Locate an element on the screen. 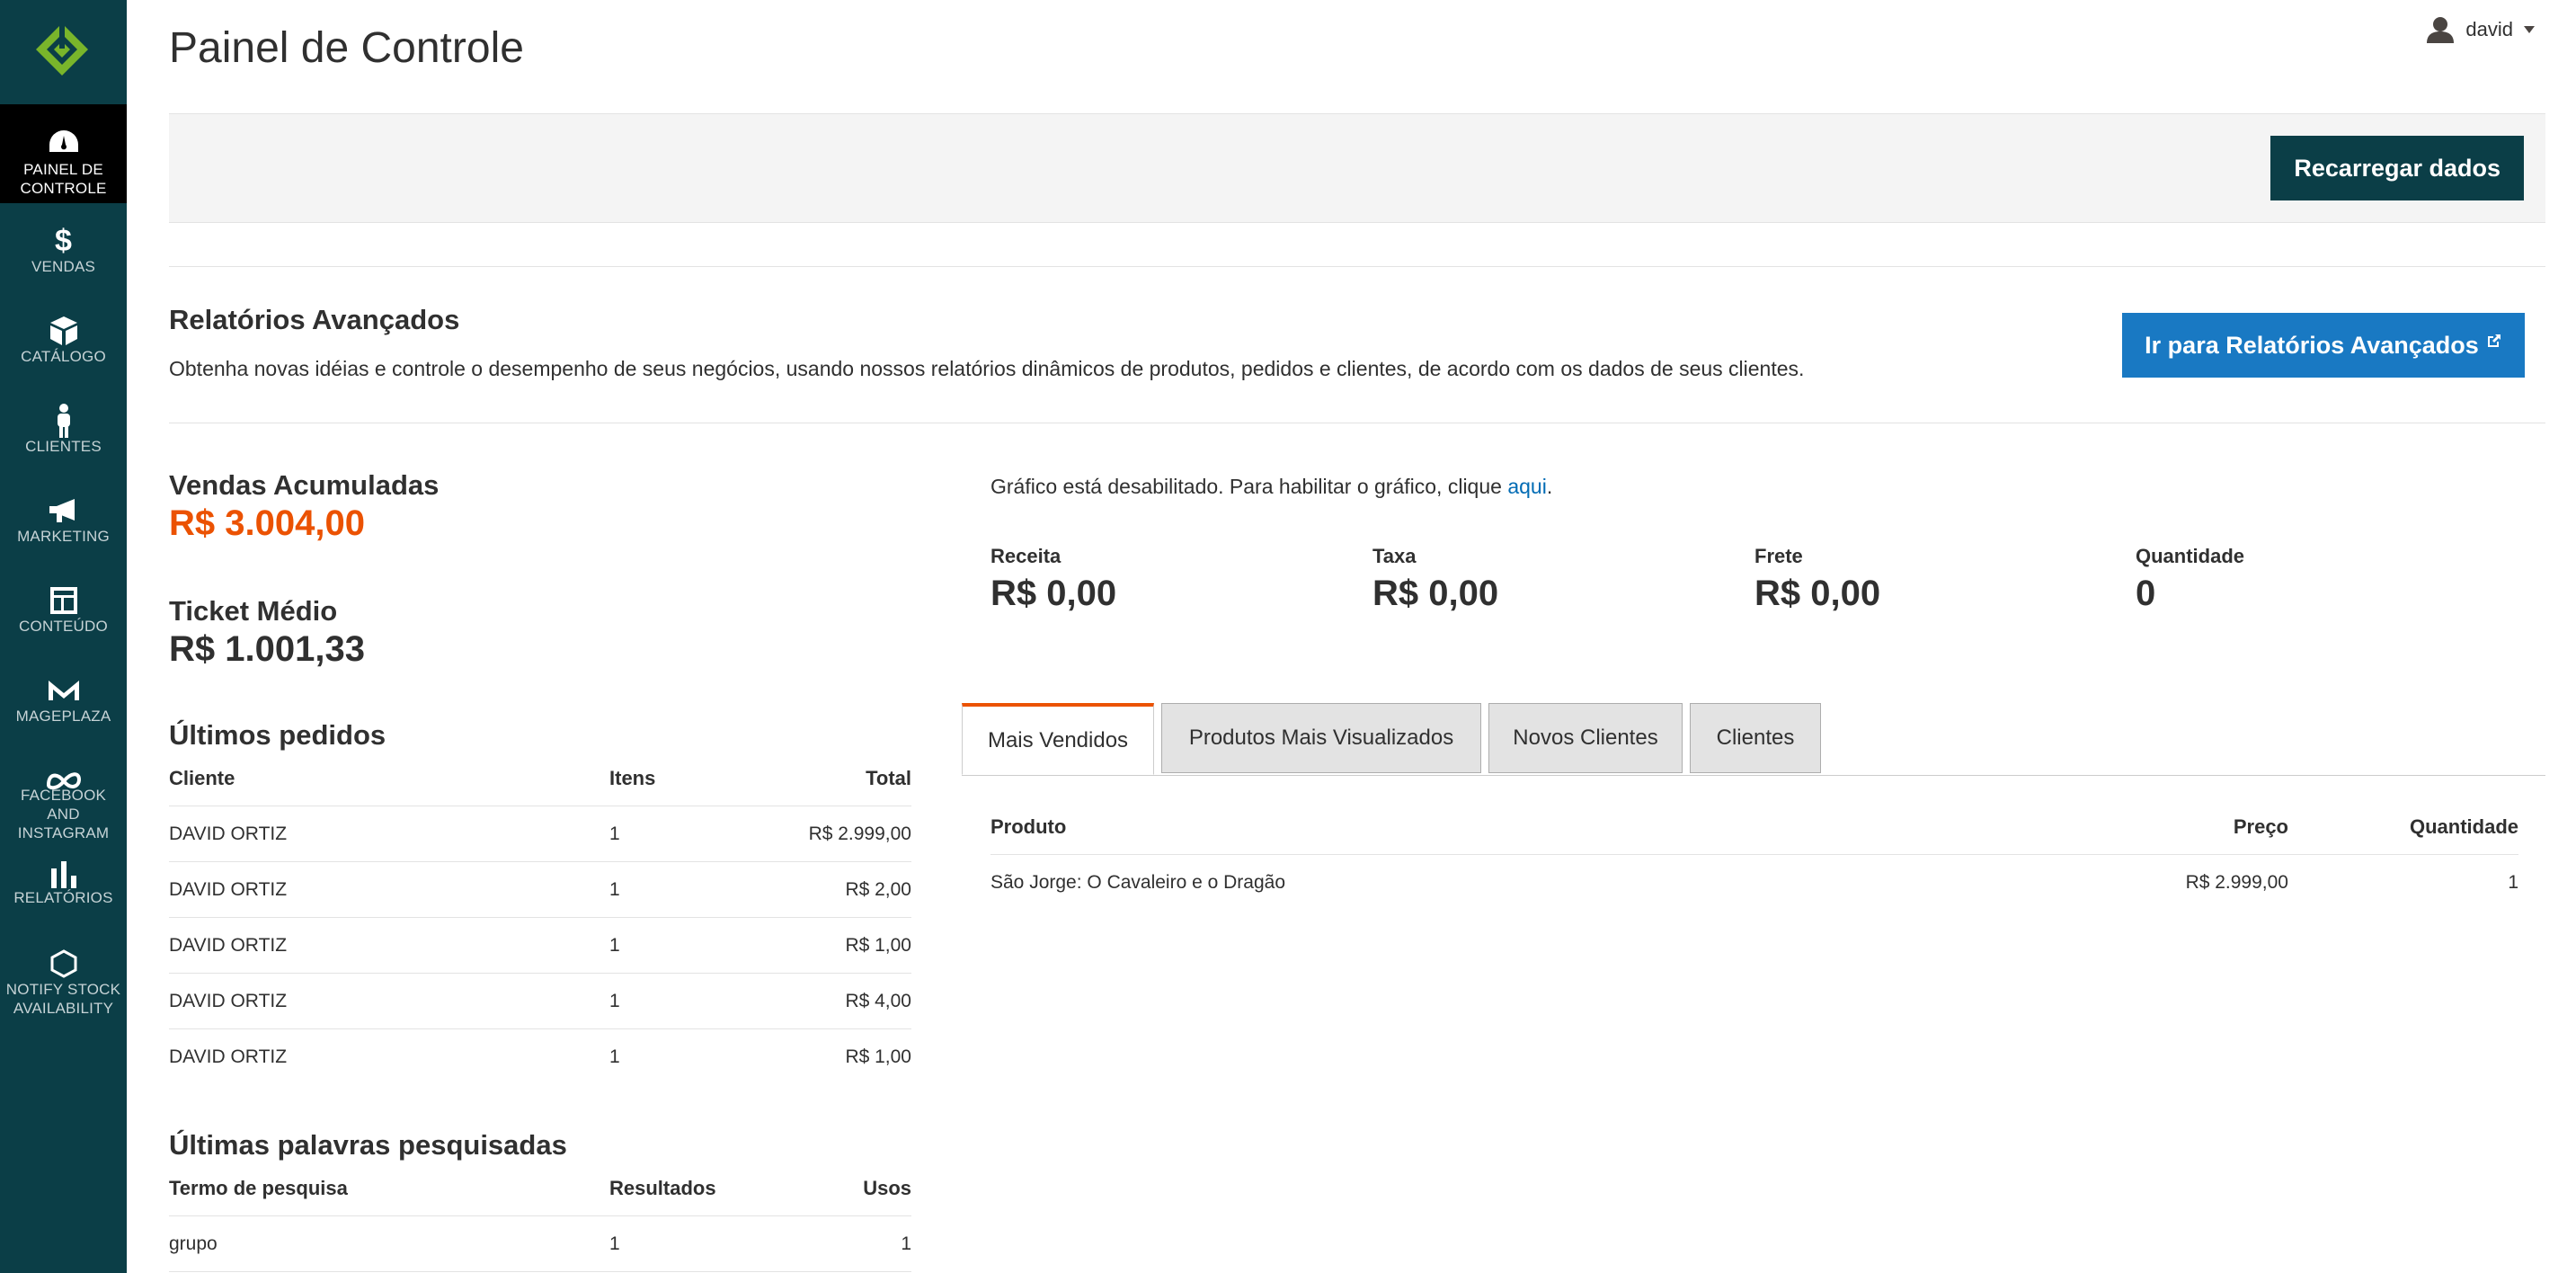 This screenshot has width=2576, height=1273. last-search-terms-title: Últimas palavras pesquisadas is located at coordinates (368, 1145).